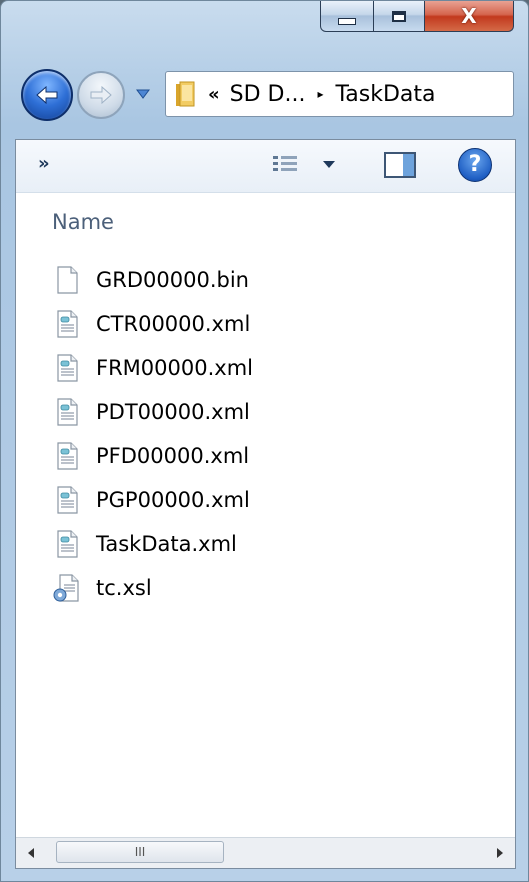 Image resolution: width=529 pixels, height=882 pixels. What do you see at coordinates (283, 544) in the screenshot?
I see `file-item: TaskData.xml` at bounding box center [283, 544].